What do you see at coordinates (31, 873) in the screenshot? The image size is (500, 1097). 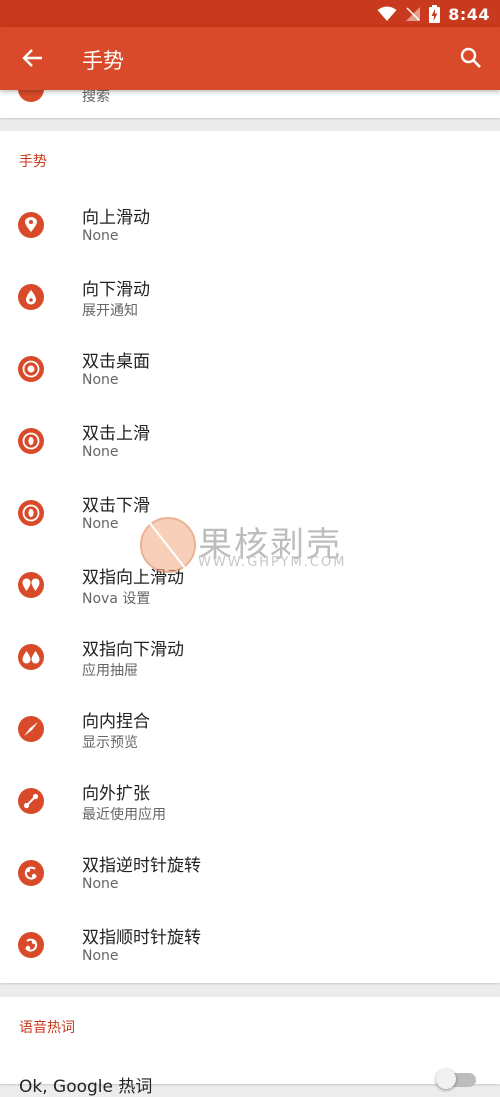 I see `rotate-ccw-icon` at bounding box center [31, 873].